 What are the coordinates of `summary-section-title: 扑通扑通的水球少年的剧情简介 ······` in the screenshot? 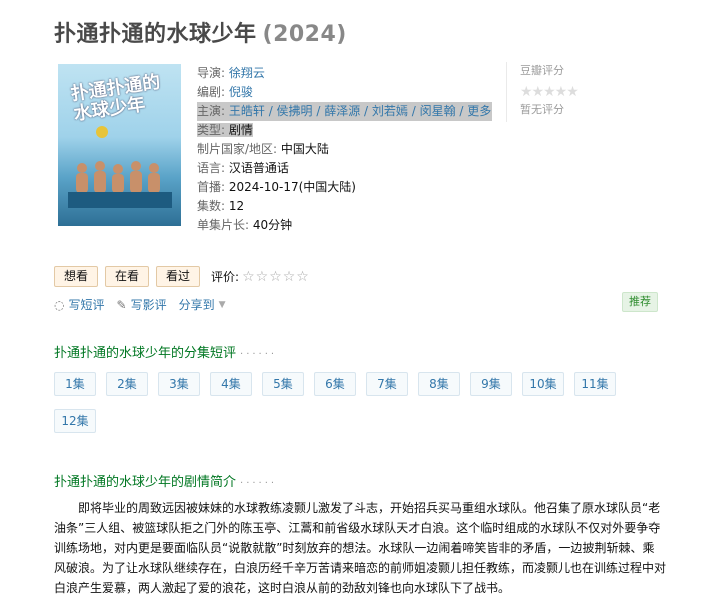 It's located at (166, 482).